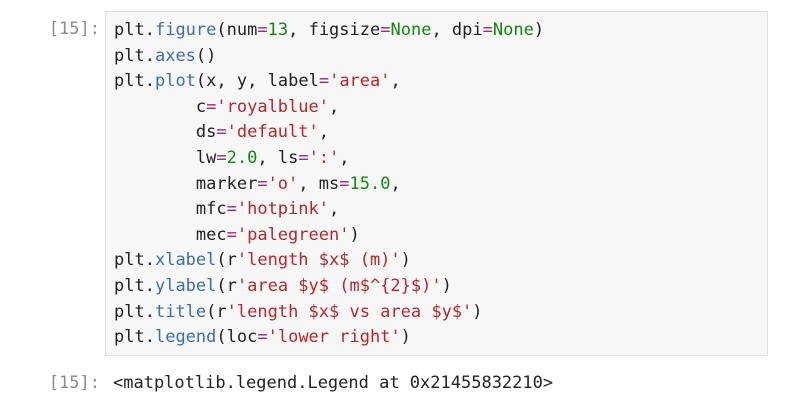  I want to click on code-line: mfc='hotpink',, so click(440, 210).